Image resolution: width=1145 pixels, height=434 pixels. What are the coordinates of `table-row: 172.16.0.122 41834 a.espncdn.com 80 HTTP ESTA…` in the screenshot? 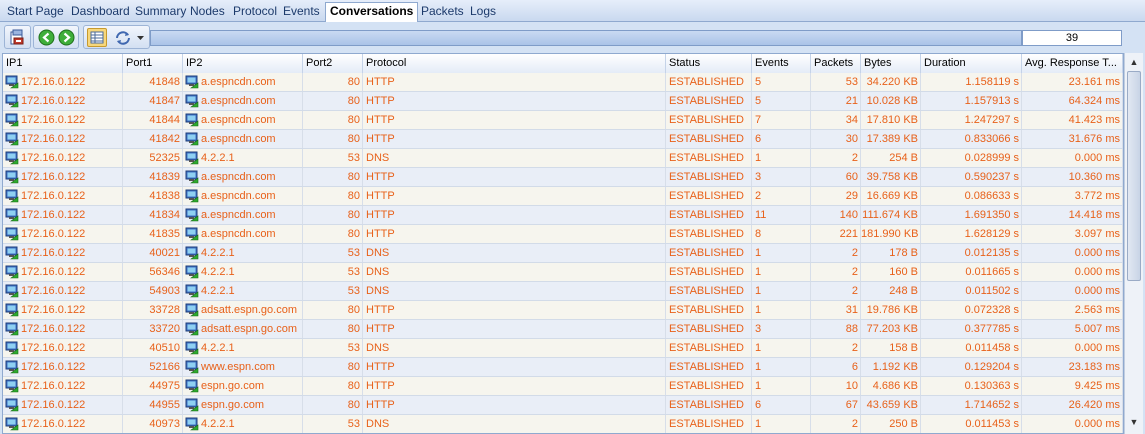 It's located at (563, 215).